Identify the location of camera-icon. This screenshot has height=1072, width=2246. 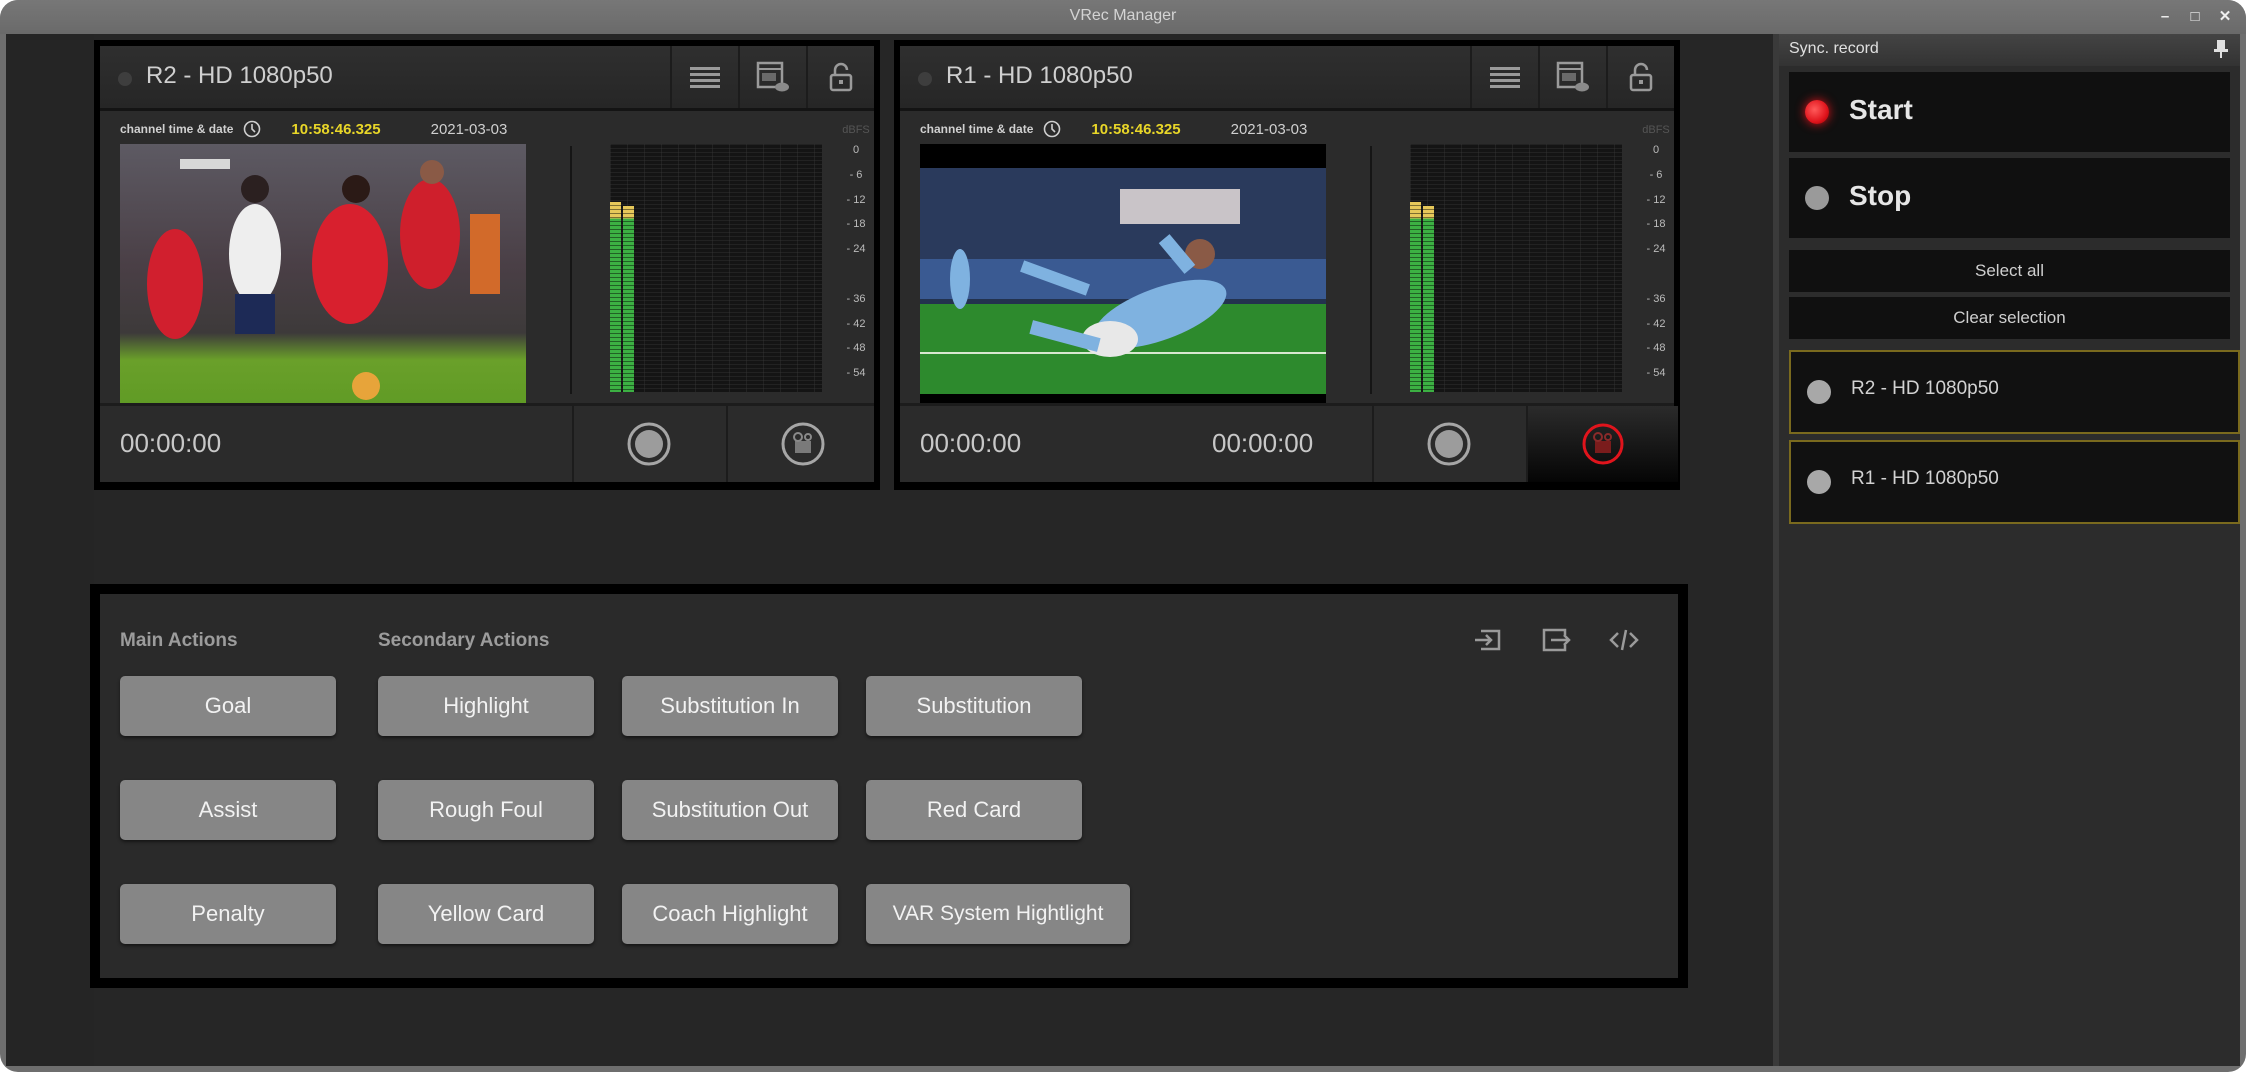
(803, 444).